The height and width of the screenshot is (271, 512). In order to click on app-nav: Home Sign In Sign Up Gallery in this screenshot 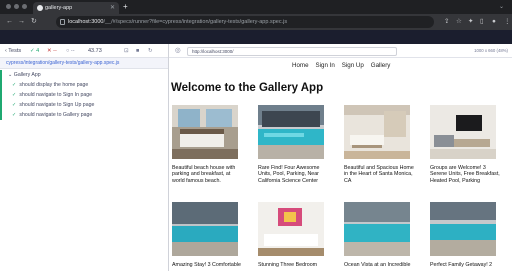, I will do `click(341, 65)`.